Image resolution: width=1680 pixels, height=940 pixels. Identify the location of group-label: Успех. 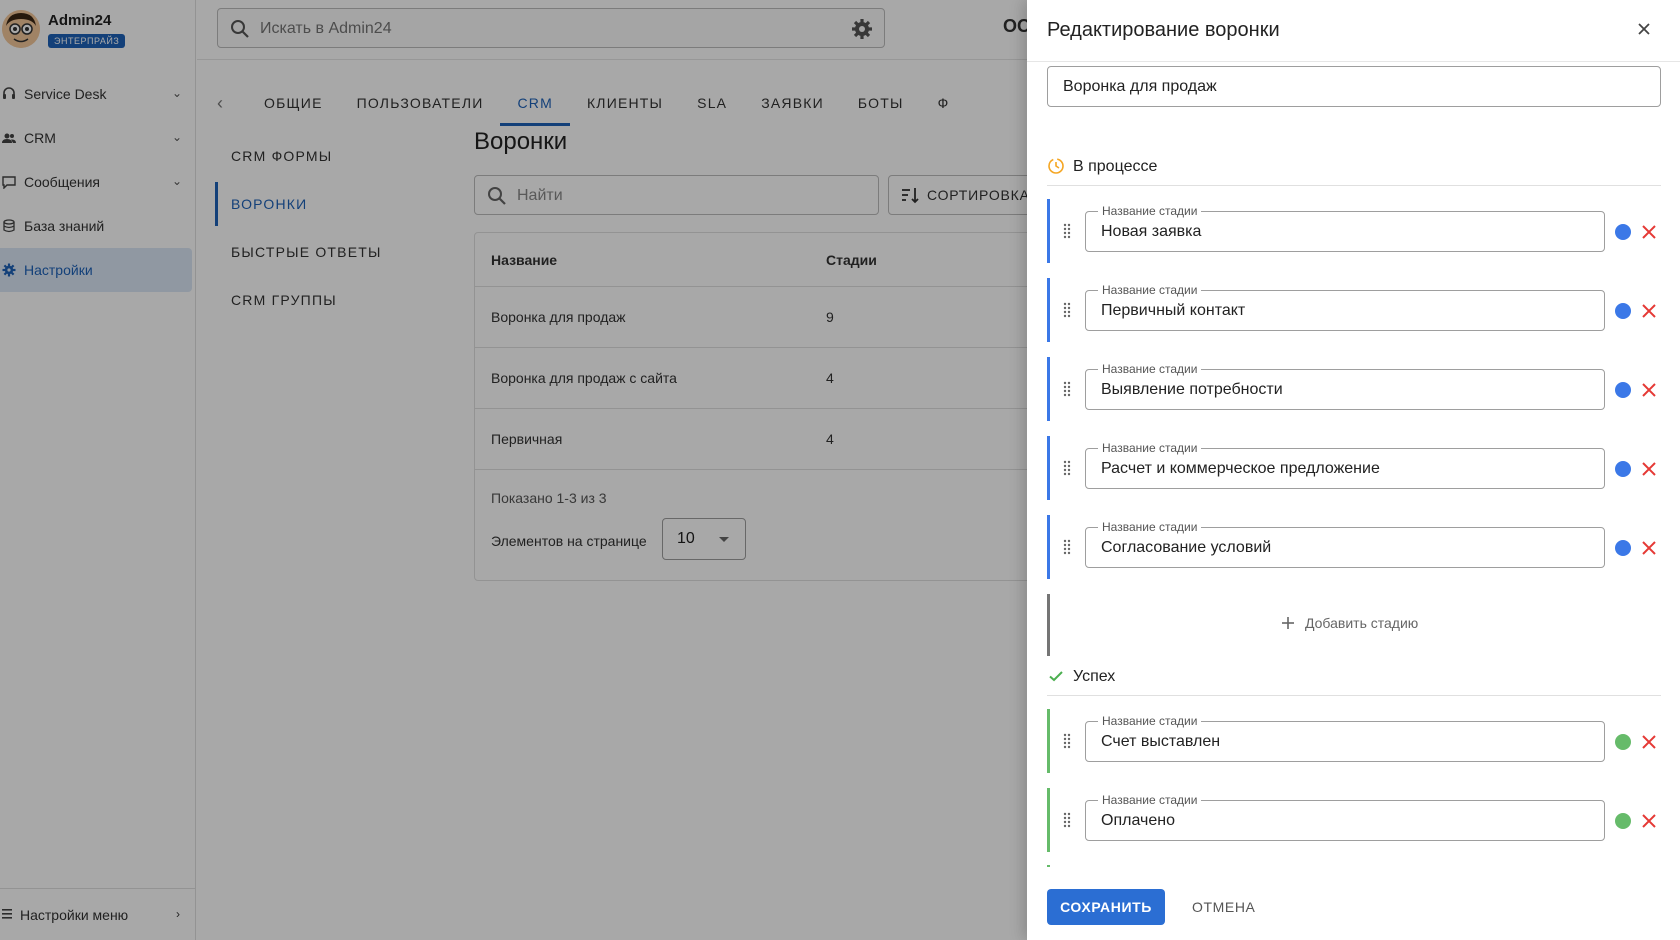
(1094, 676).